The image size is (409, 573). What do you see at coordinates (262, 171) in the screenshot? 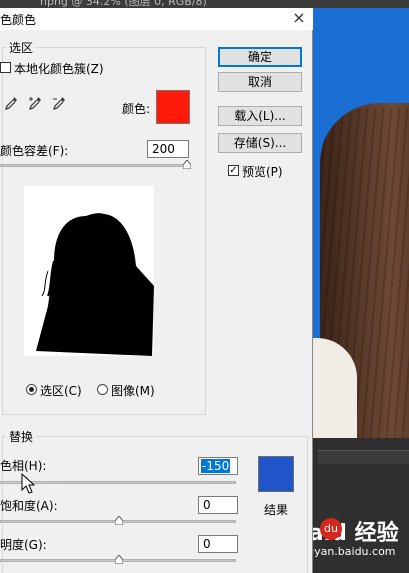
I see `preview-label: 预览(P)` at bounding box center [262, 171].